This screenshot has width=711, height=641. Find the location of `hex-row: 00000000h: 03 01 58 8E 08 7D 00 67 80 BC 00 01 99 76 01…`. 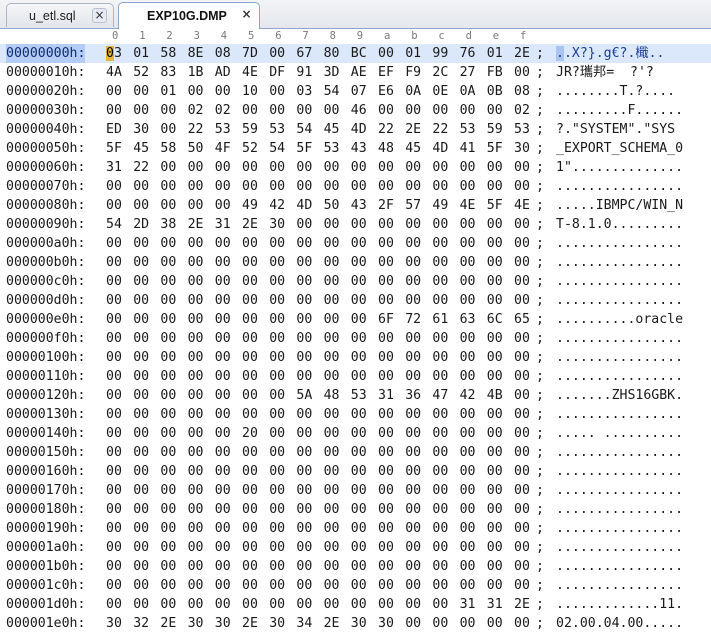

hex-row: 00000000h: 03 01 58 8E 08 7D 00 67 80 BC 00 01 99 76 01… is located at coordinates (355, 53).